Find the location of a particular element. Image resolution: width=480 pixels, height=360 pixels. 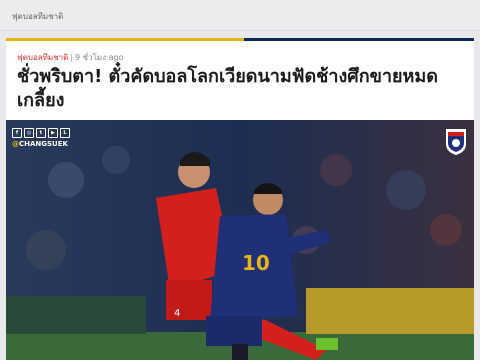

line-icon: L is located at coordinates (65, 133).